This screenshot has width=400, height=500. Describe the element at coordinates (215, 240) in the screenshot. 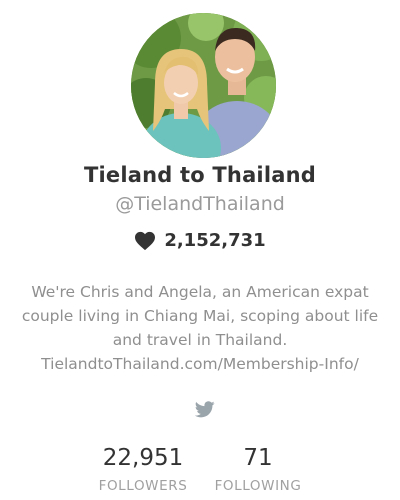

I see `likes-count: 2,152,731` at that location.